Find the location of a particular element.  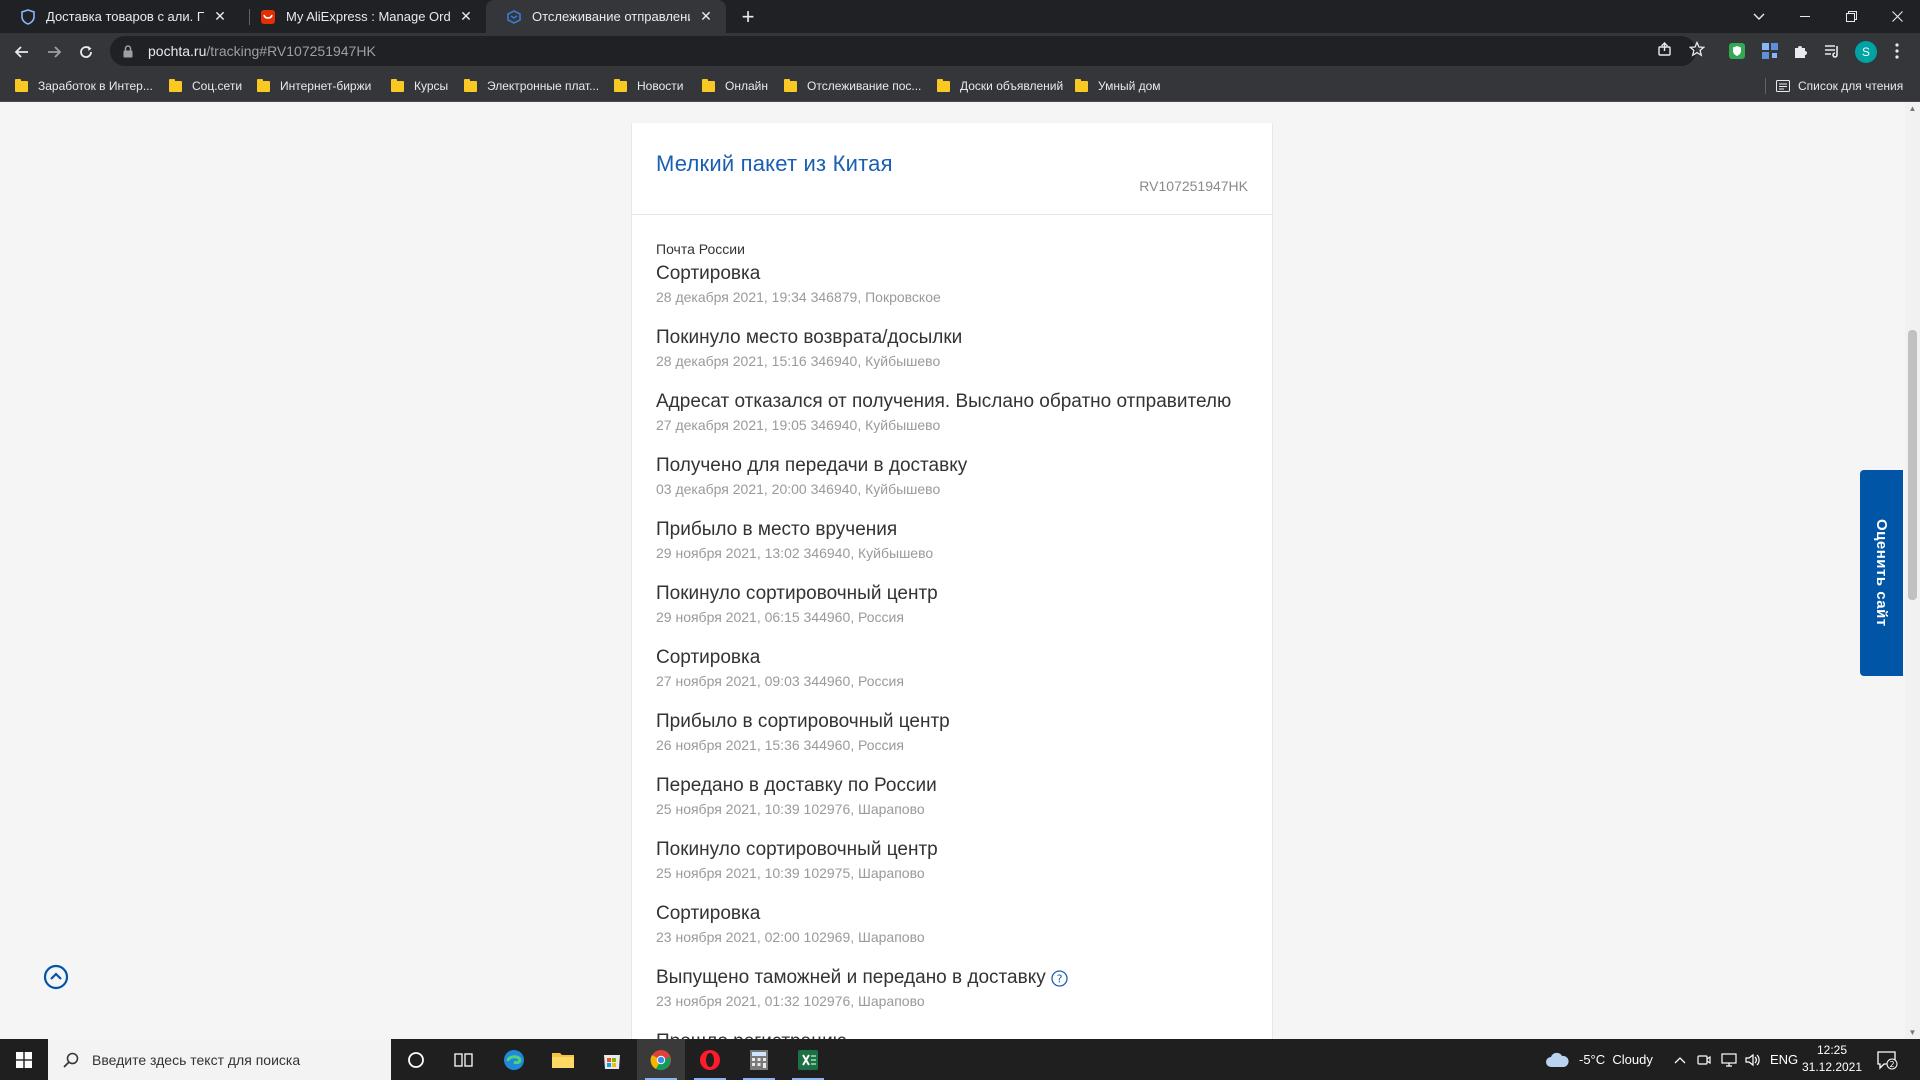

input-language: ENG is located at coordinates (1784, 1059).